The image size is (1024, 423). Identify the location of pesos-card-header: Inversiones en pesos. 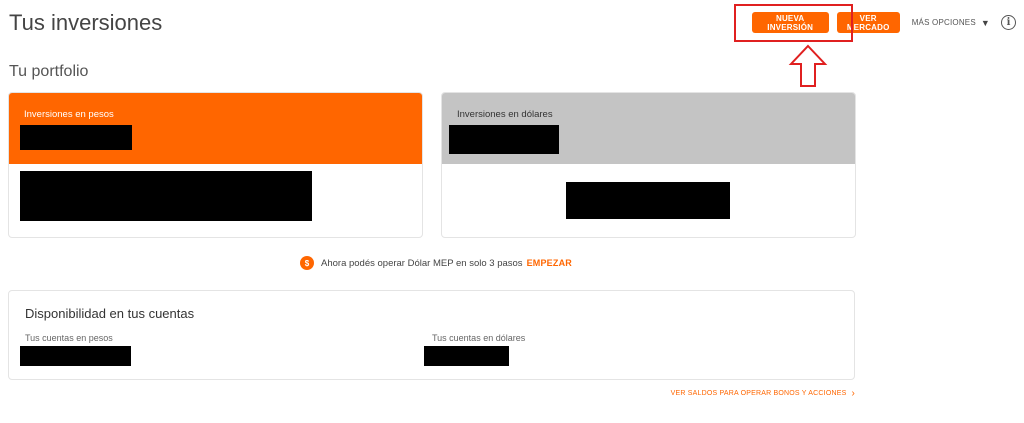
(215, 128).